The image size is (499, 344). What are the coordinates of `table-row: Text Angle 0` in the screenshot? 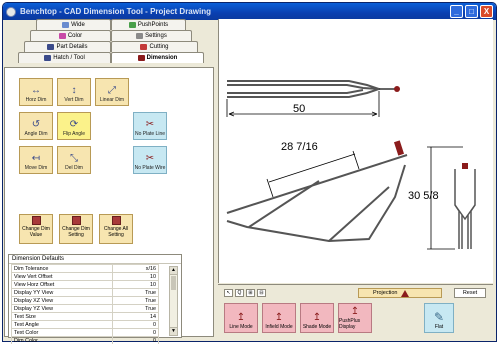 It's located at (85, 324).